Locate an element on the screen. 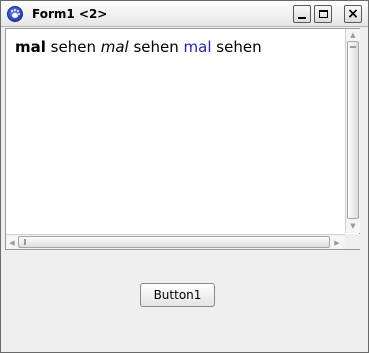 The width and height of the screenshot is (369, 353). maximize-button is located at coordinates (323, 14).